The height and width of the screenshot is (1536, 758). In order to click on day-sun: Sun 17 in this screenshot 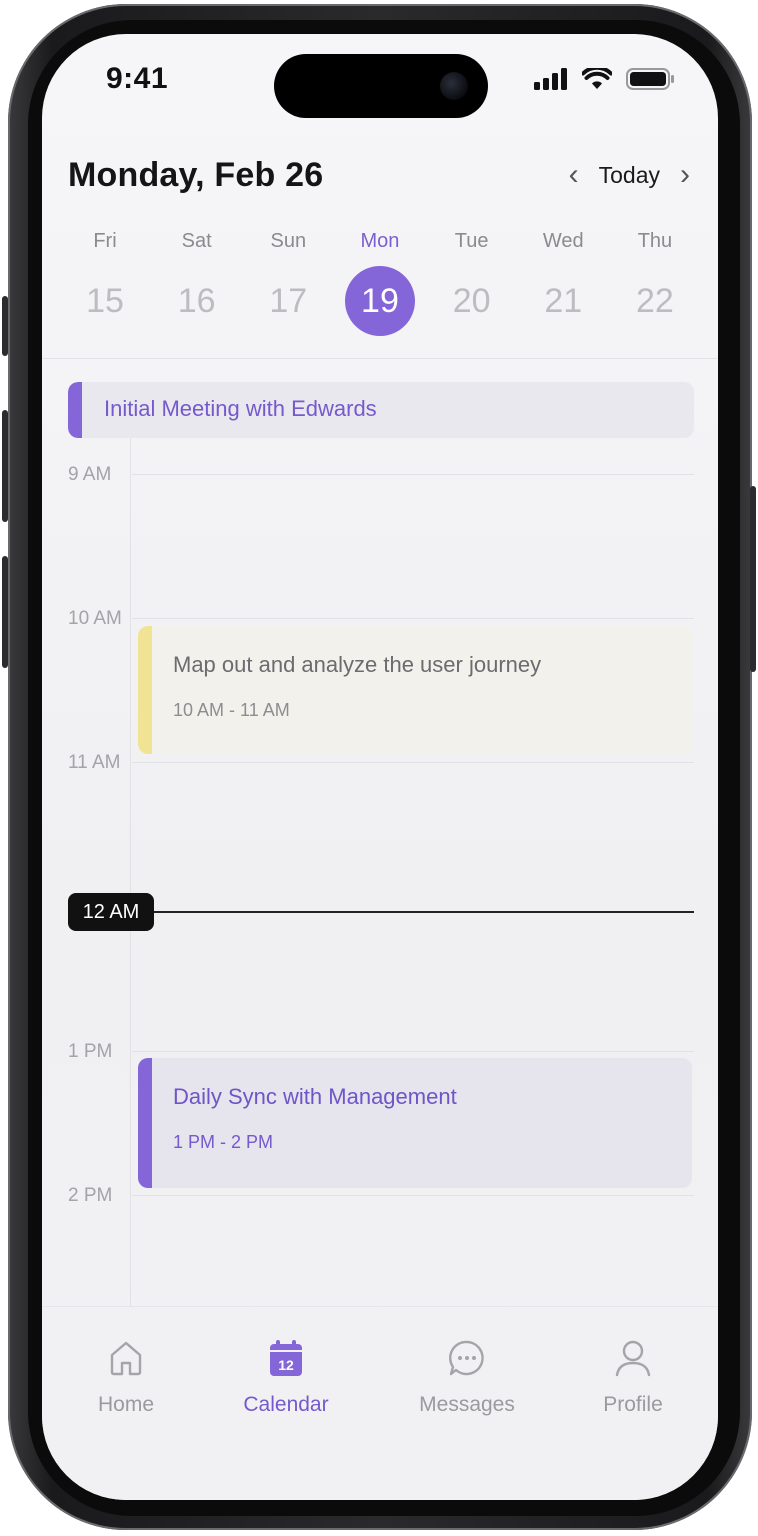, I will do `click(288, 283)`.